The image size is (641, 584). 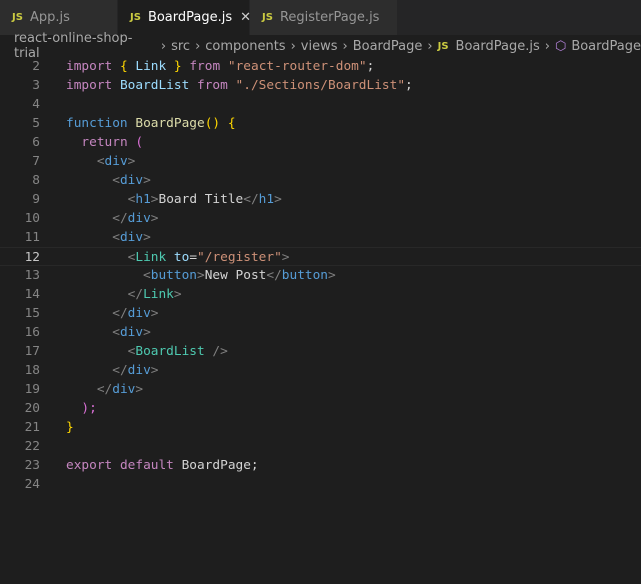 I want to click on code-text: }, so click(x=70, y=427).